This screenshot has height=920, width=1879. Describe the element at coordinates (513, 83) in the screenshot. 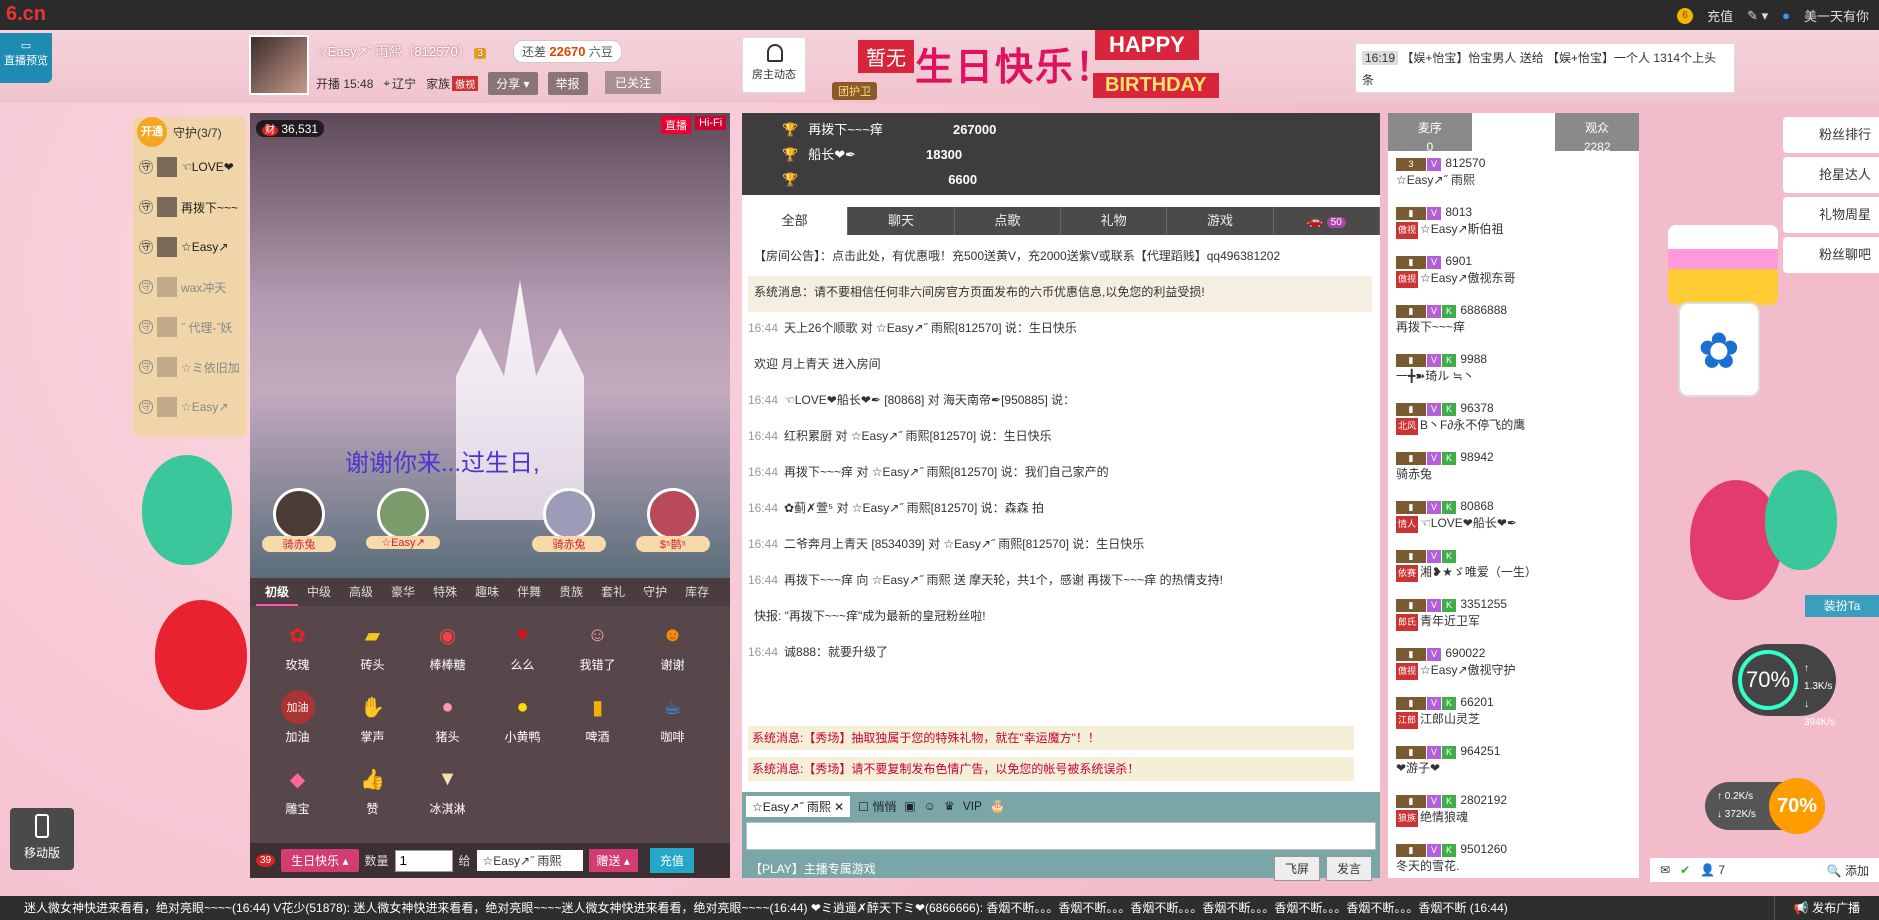

I see `share-button: 分享 ▾` at that location.